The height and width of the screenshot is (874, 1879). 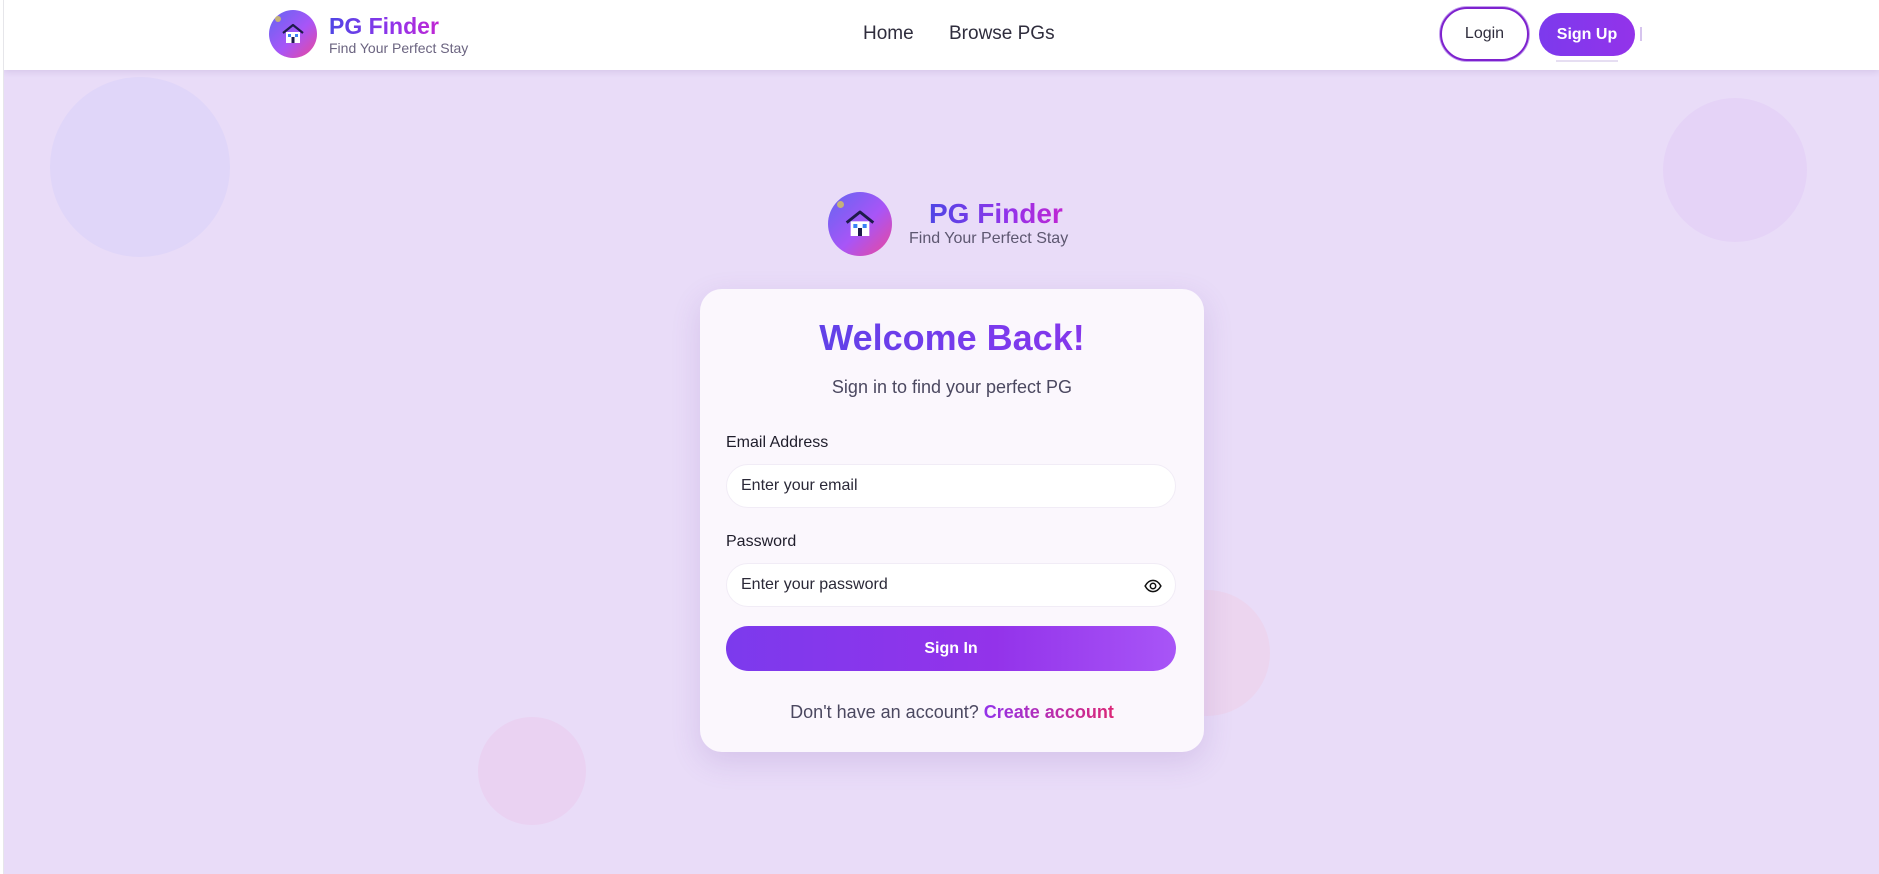 I want to click on create-account-link: Create account, so click(x=1049, y=712).